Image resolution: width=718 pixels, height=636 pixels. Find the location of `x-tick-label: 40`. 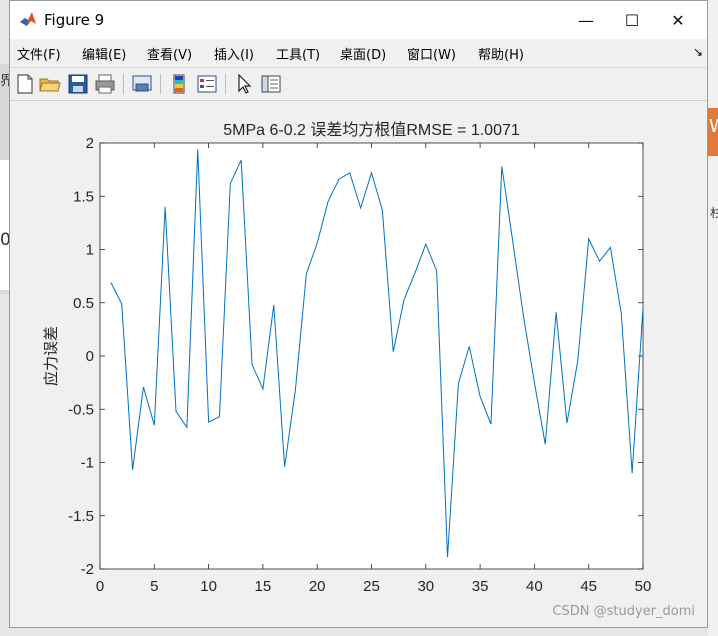

x-tick-label: 40 is located at coordinates (534, 586).